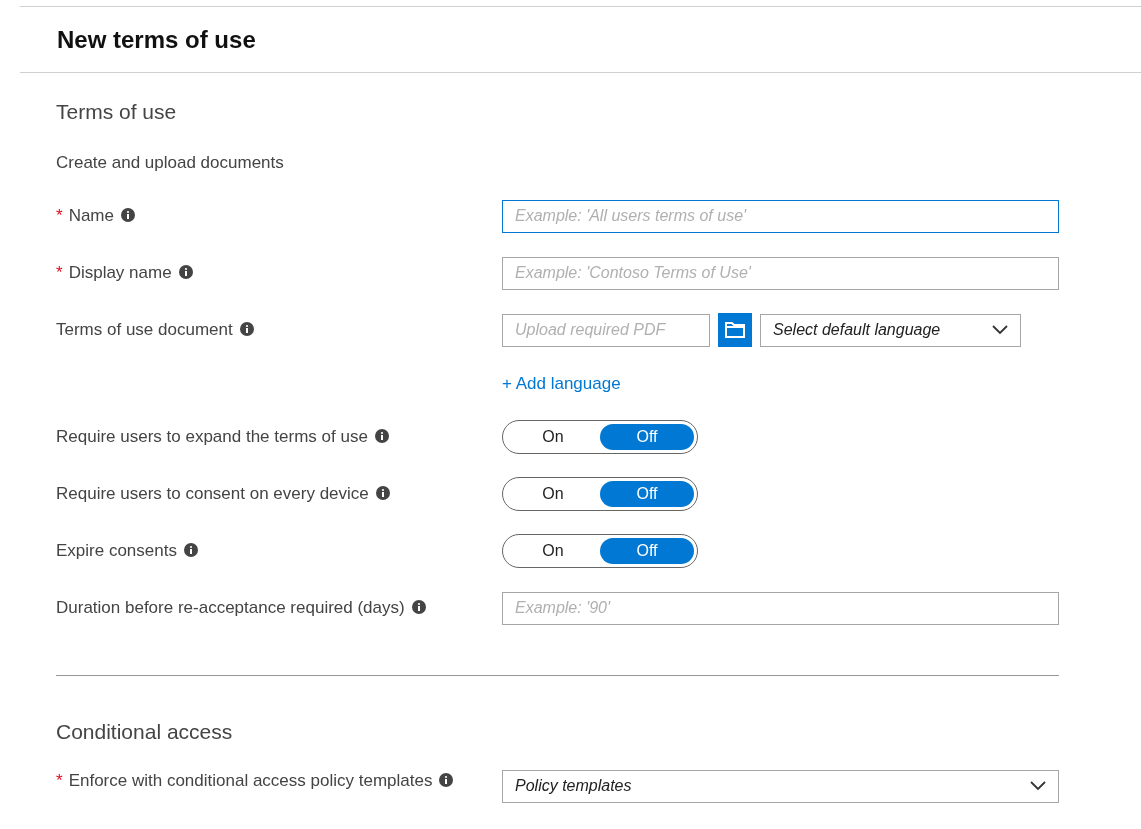  I want to click on field-label: Duration before re-acceptance required (days), so click(230, 607).